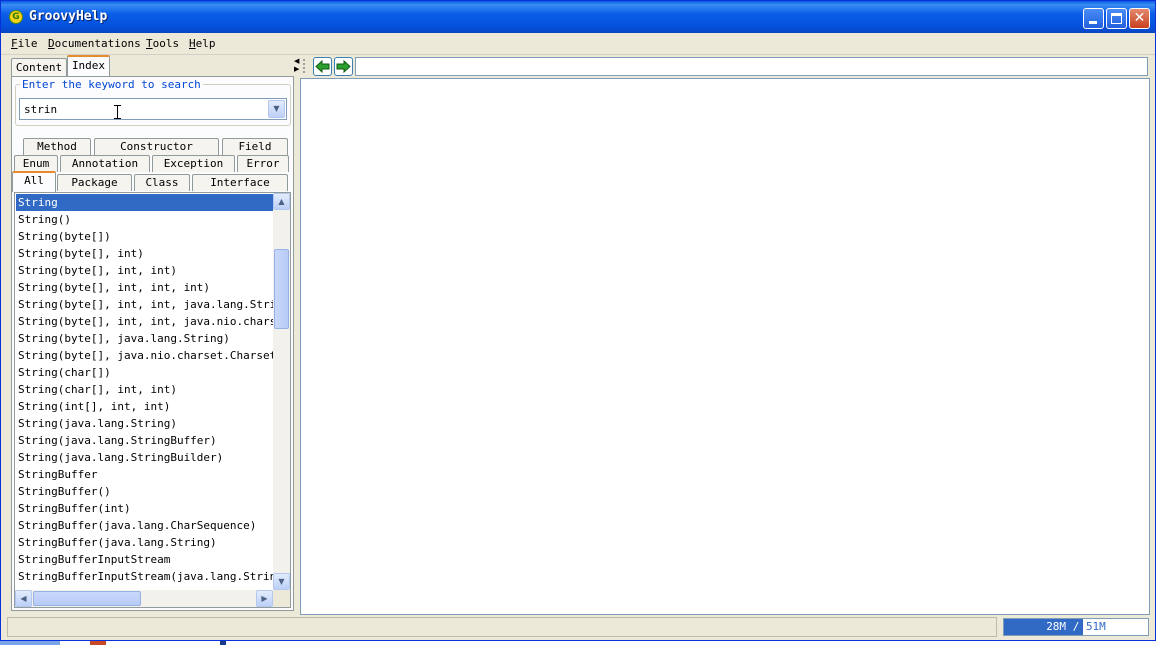 The width and height of the screenshot is (1156, 645). What do you see at coordinates (578, 17) in the screenshot?
I see `title-bar: G GroovyHelp ✕` at bounding box center [578, 17].